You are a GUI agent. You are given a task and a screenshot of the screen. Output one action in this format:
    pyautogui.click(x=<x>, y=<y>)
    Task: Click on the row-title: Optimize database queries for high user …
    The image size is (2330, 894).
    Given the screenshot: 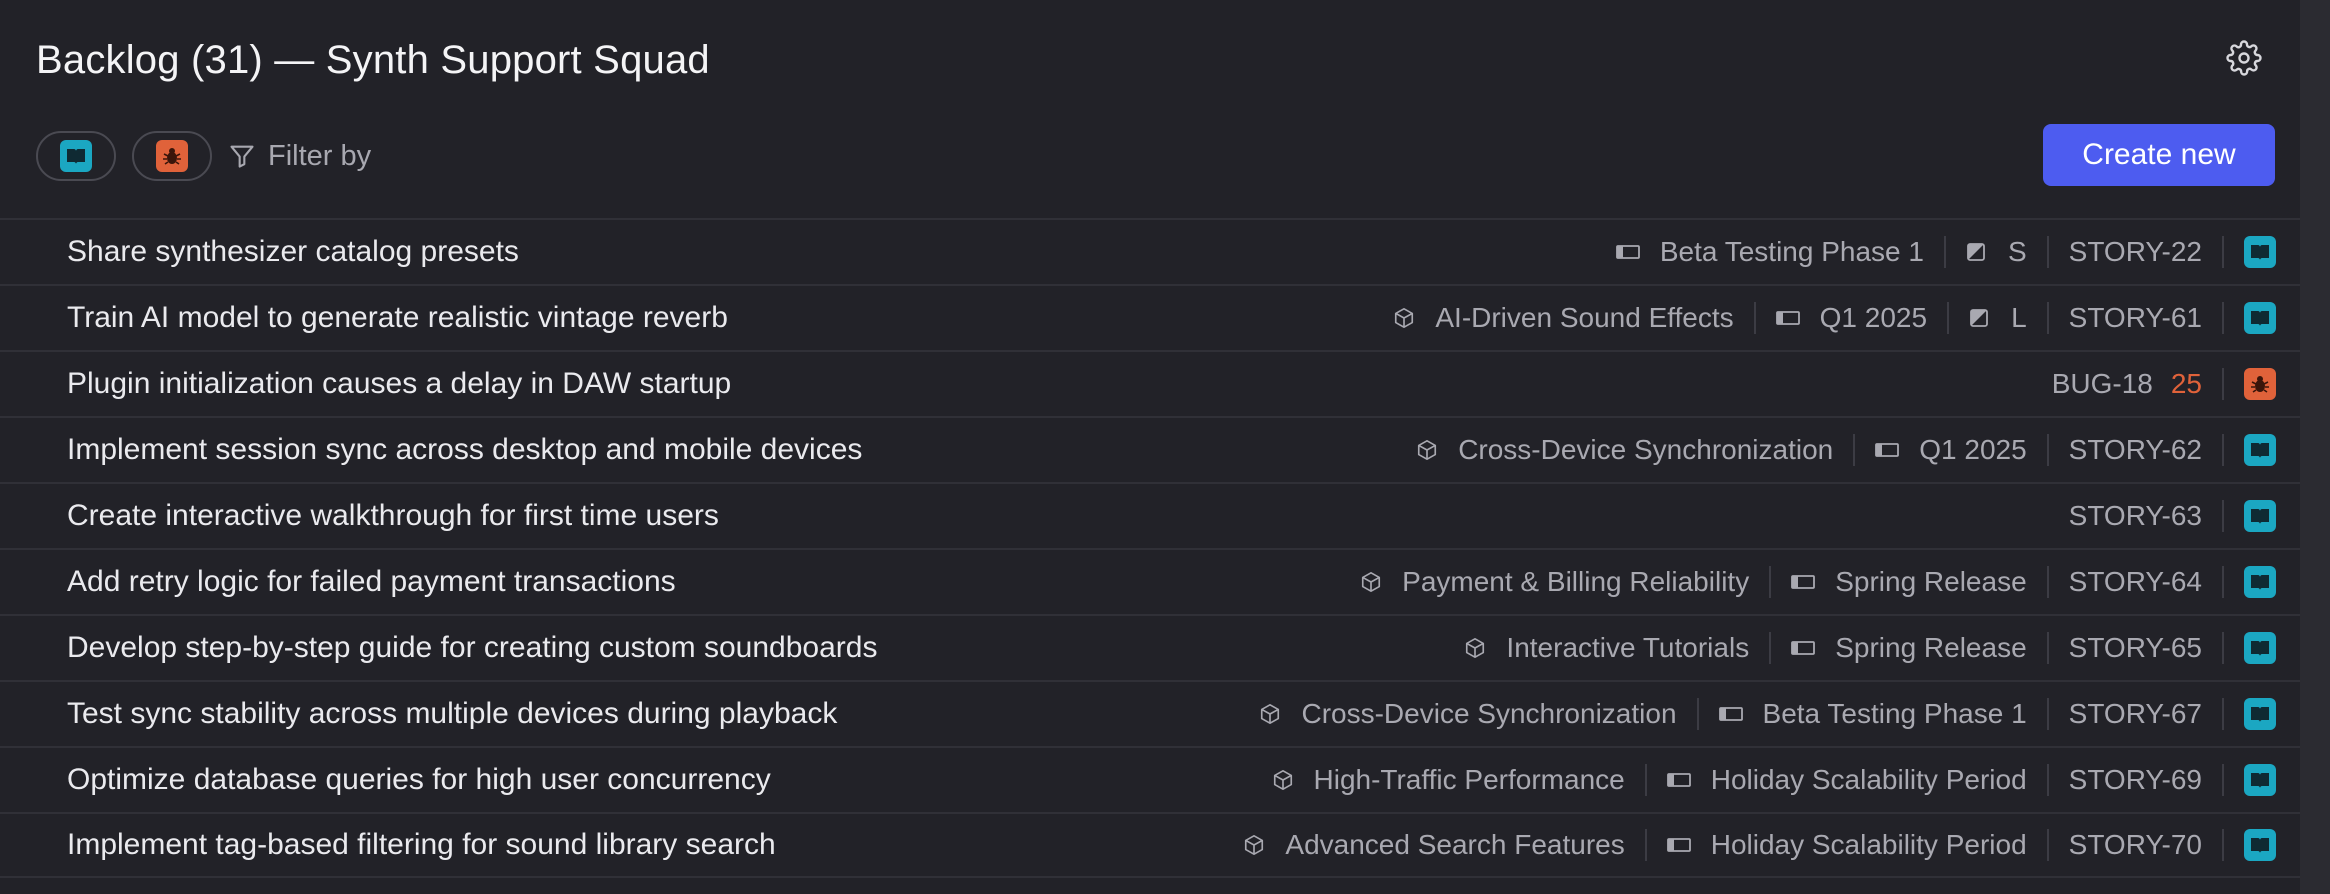 What is the action you would take?
    pyautogui.click(x=419, y=779)
    